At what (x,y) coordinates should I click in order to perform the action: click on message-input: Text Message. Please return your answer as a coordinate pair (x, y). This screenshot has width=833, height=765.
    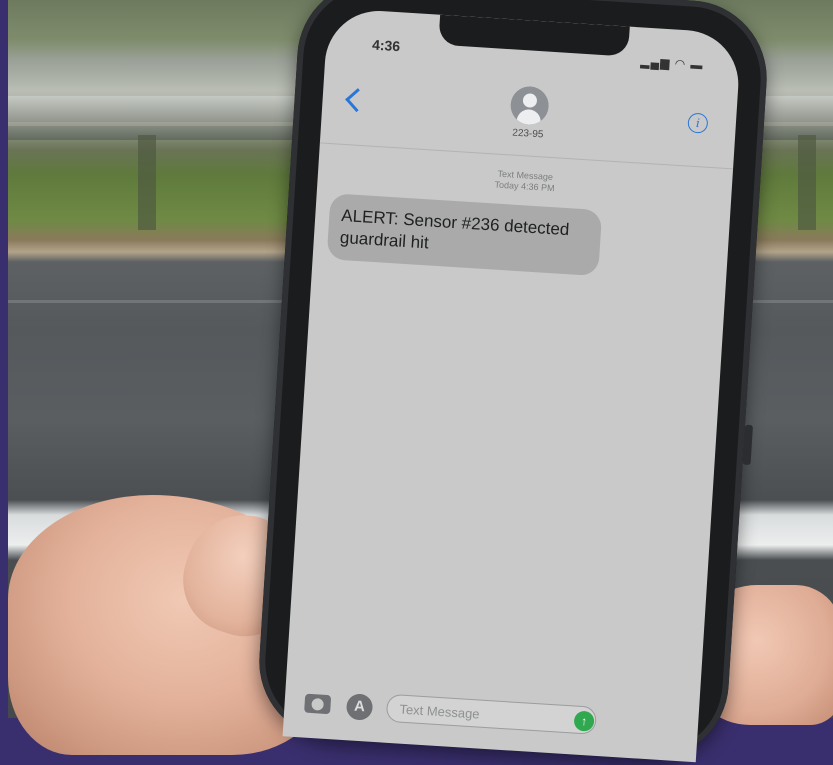
    Looking at the image, I should click on (491, 714).